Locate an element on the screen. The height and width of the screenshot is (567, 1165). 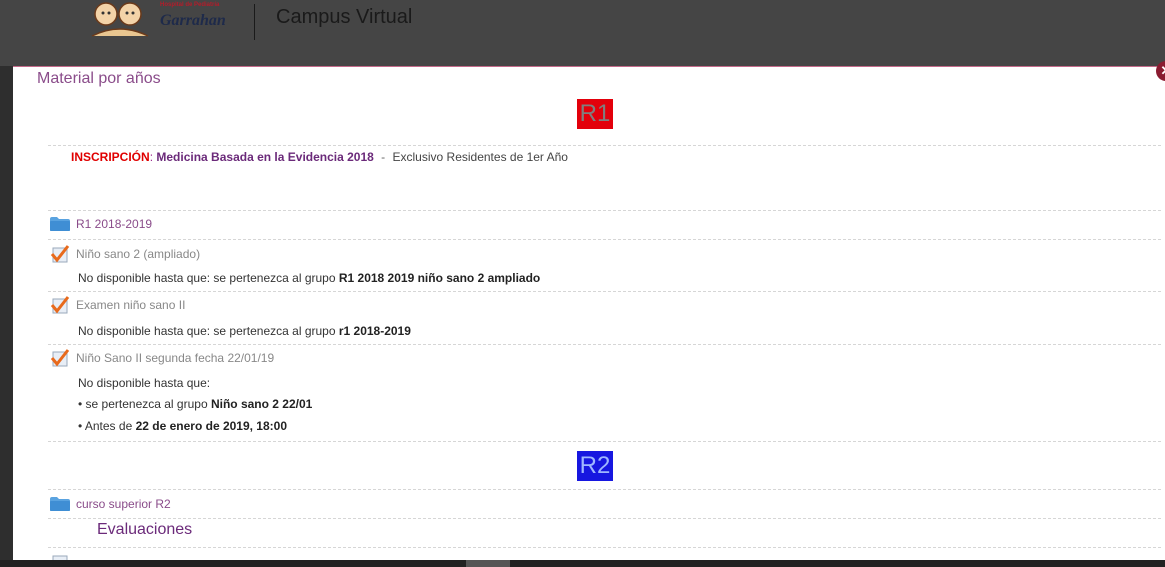
restriction-group: r1 2018-2019 is located at coordinates (374, 331).